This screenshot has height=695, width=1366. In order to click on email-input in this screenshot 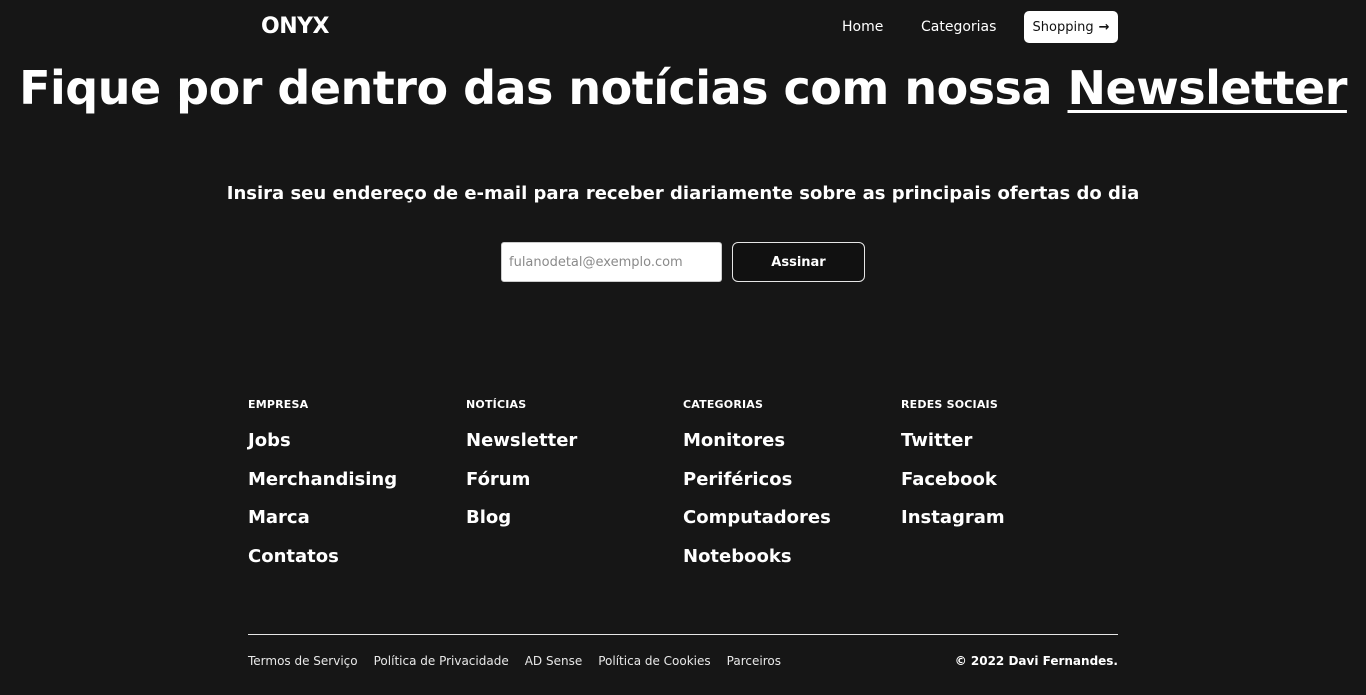, I will do `click(611, 262)`.